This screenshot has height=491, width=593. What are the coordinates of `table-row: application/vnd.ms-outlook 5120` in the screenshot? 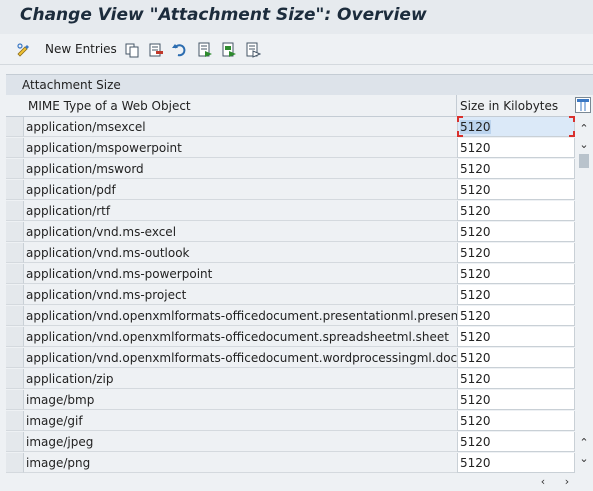 It's located at (290, 253).